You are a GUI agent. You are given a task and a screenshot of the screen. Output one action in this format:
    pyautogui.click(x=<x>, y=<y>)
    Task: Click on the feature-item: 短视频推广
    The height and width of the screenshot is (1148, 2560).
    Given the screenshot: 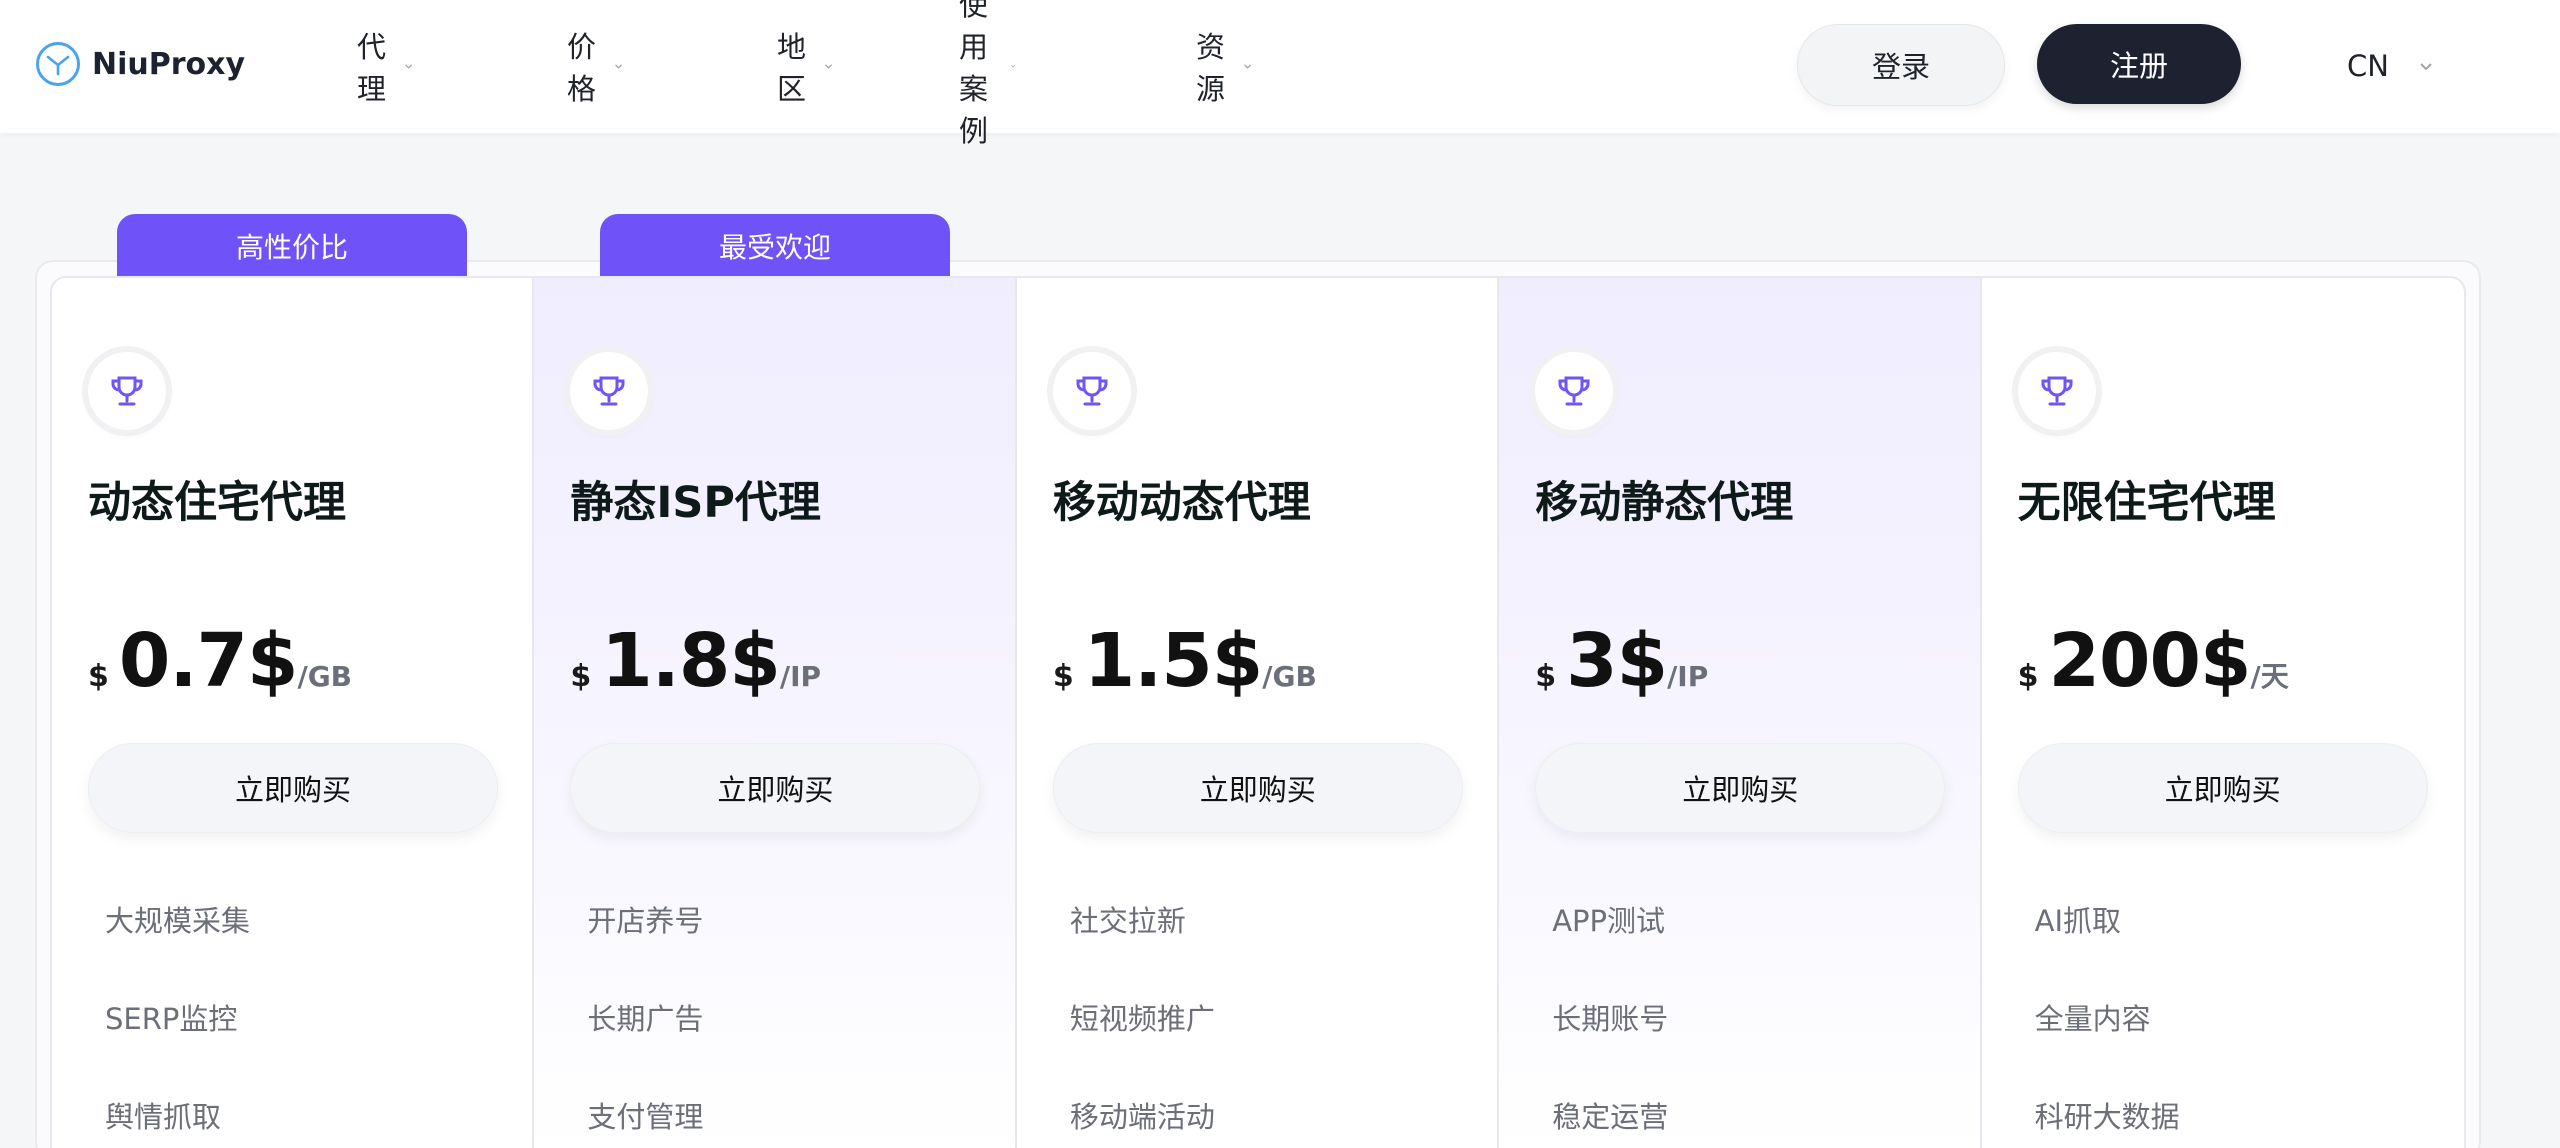 What is the action you would take?
    pyautogui.click(x=1142, y=1019)
    